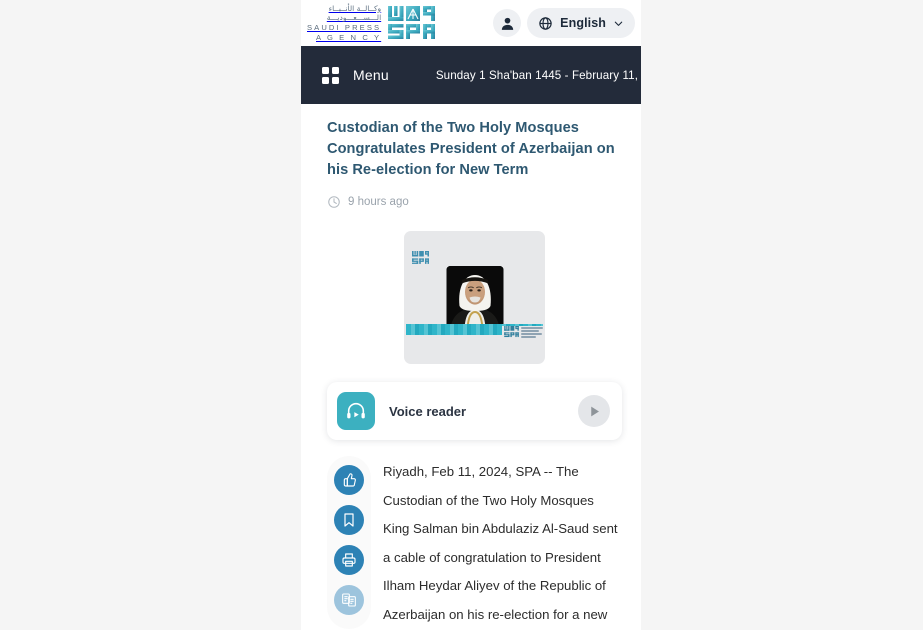  What do you see at coordinates (334, 202) in the screenshot?
I see `clock-icon` at bounding box center [334, 202].